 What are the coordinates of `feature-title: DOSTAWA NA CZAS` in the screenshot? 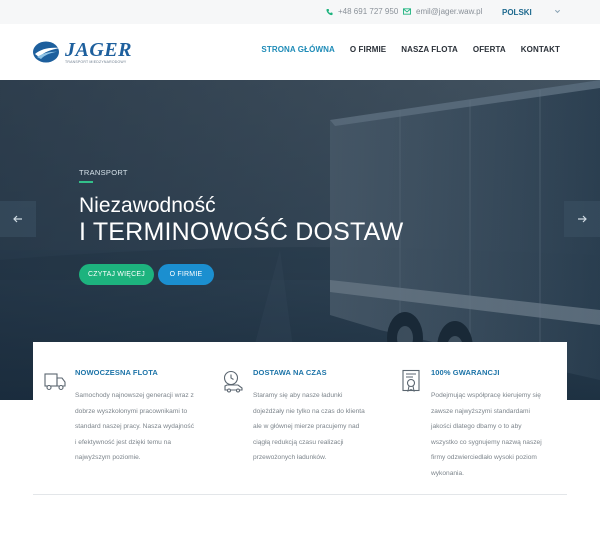 It's located at (290, 372).